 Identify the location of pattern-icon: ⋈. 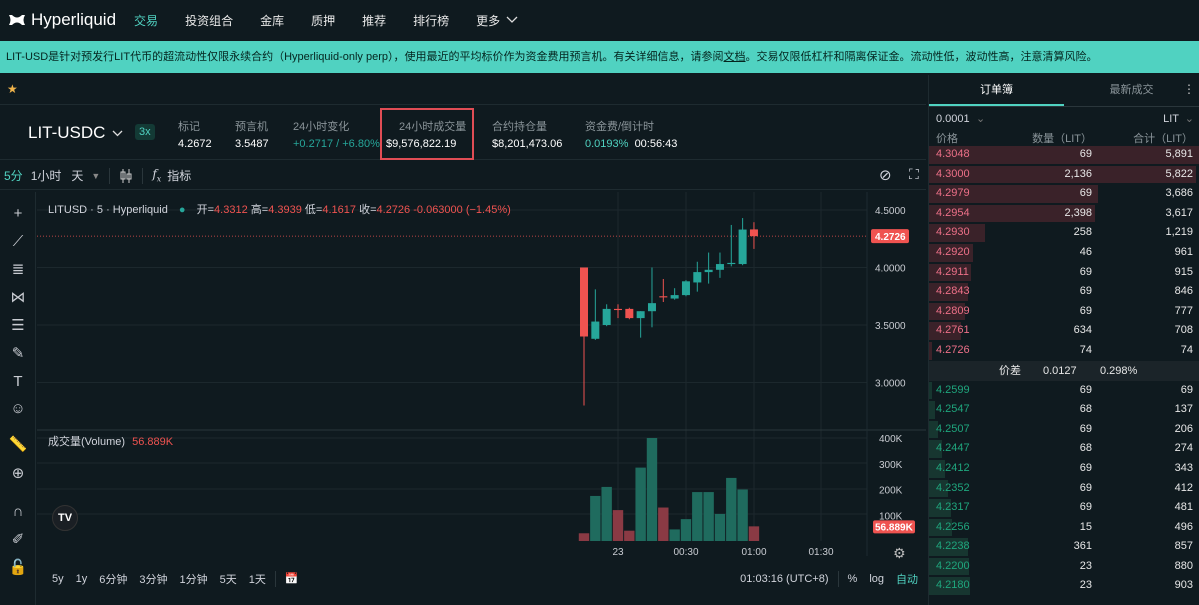
(18, 298).